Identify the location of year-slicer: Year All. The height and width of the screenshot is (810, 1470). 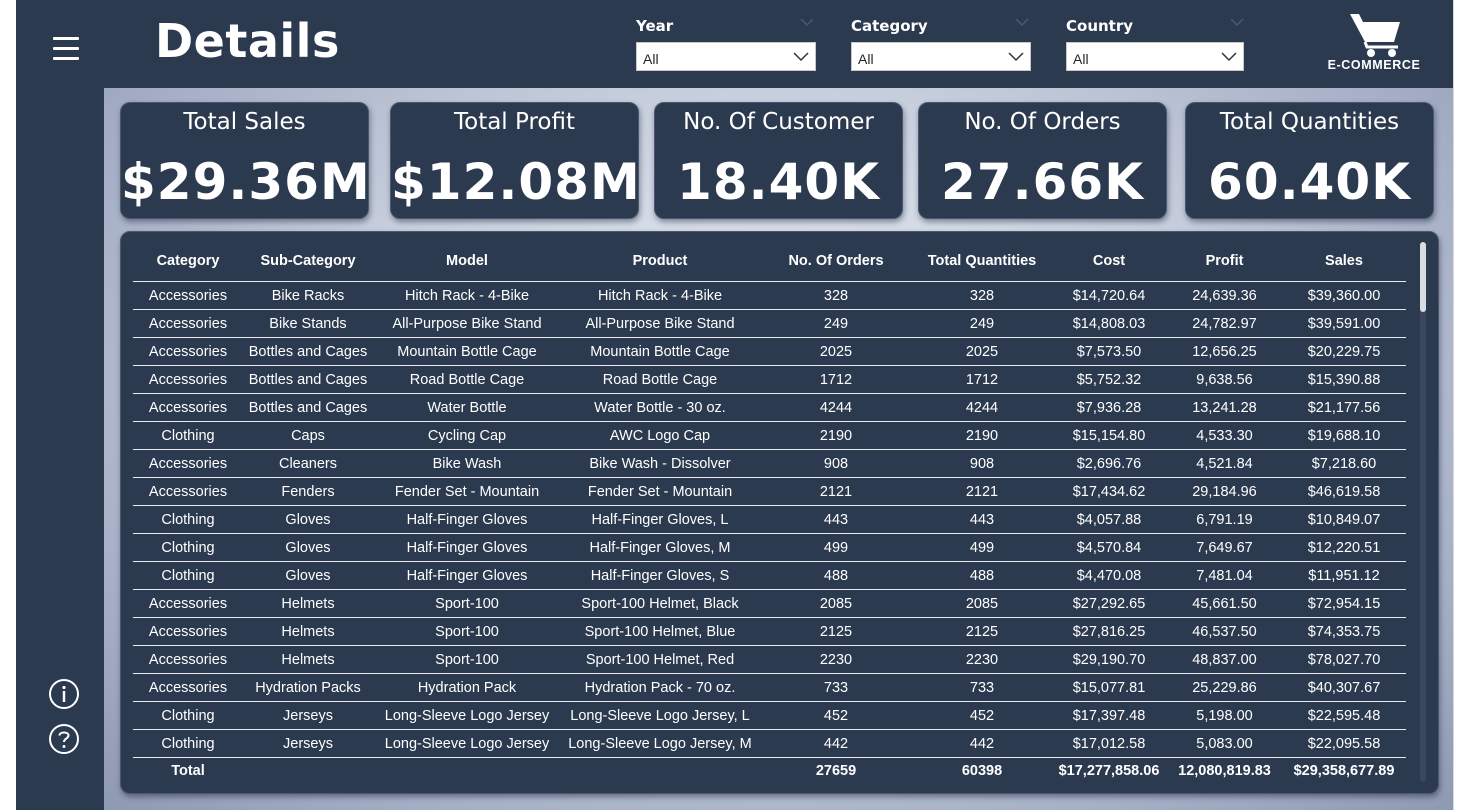
(727, 43).